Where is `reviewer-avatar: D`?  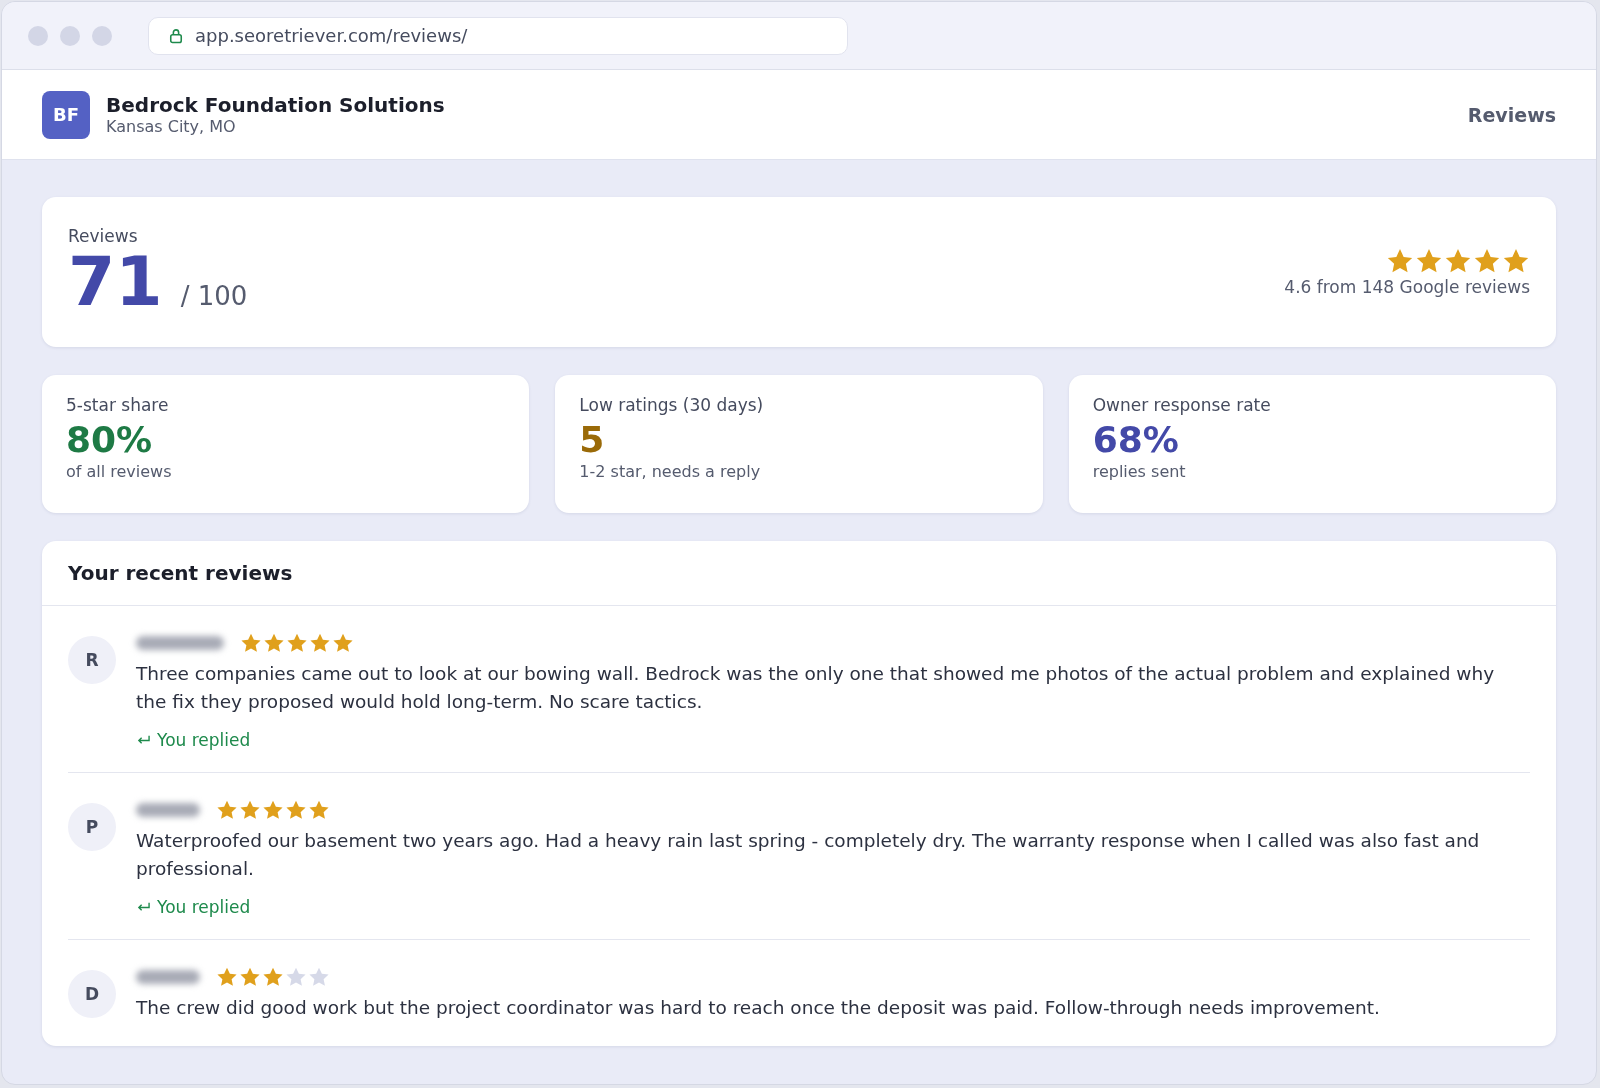 reviewer-avatar: D is located at coordinates (92, 994).